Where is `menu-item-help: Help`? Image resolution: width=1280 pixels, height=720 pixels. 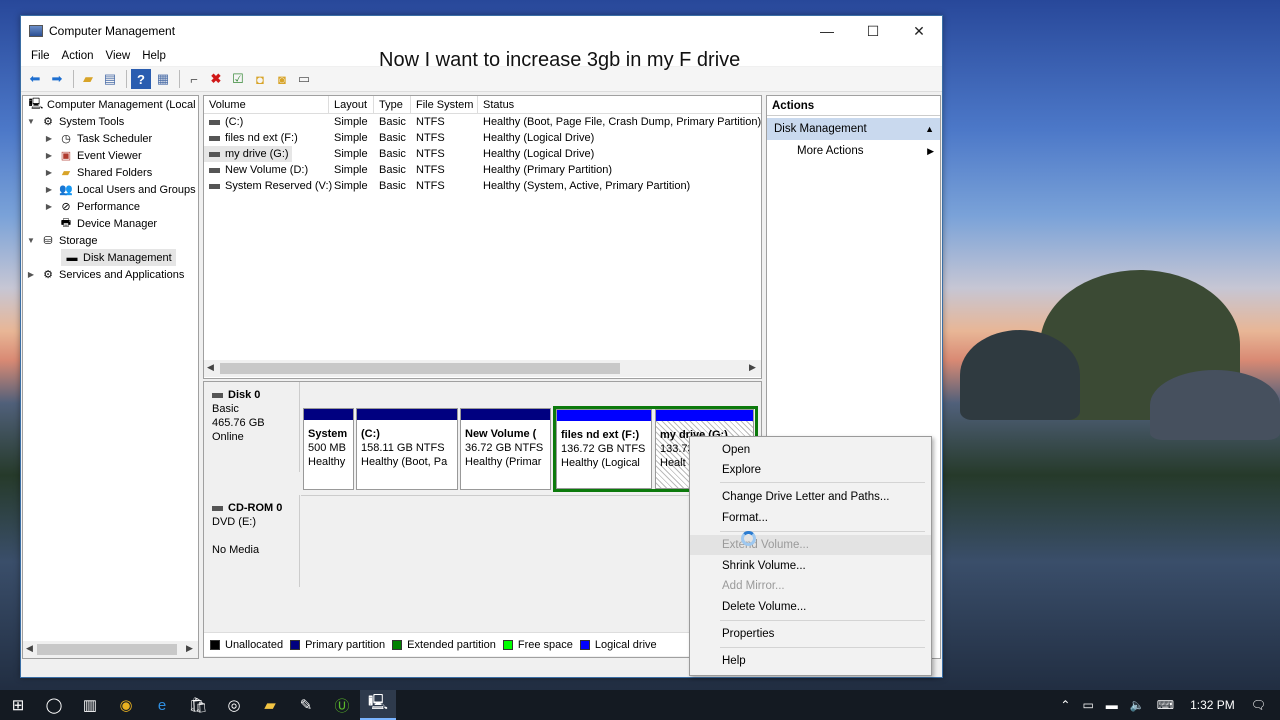
menu-item-help: Help is located at coordinates (810, 661).